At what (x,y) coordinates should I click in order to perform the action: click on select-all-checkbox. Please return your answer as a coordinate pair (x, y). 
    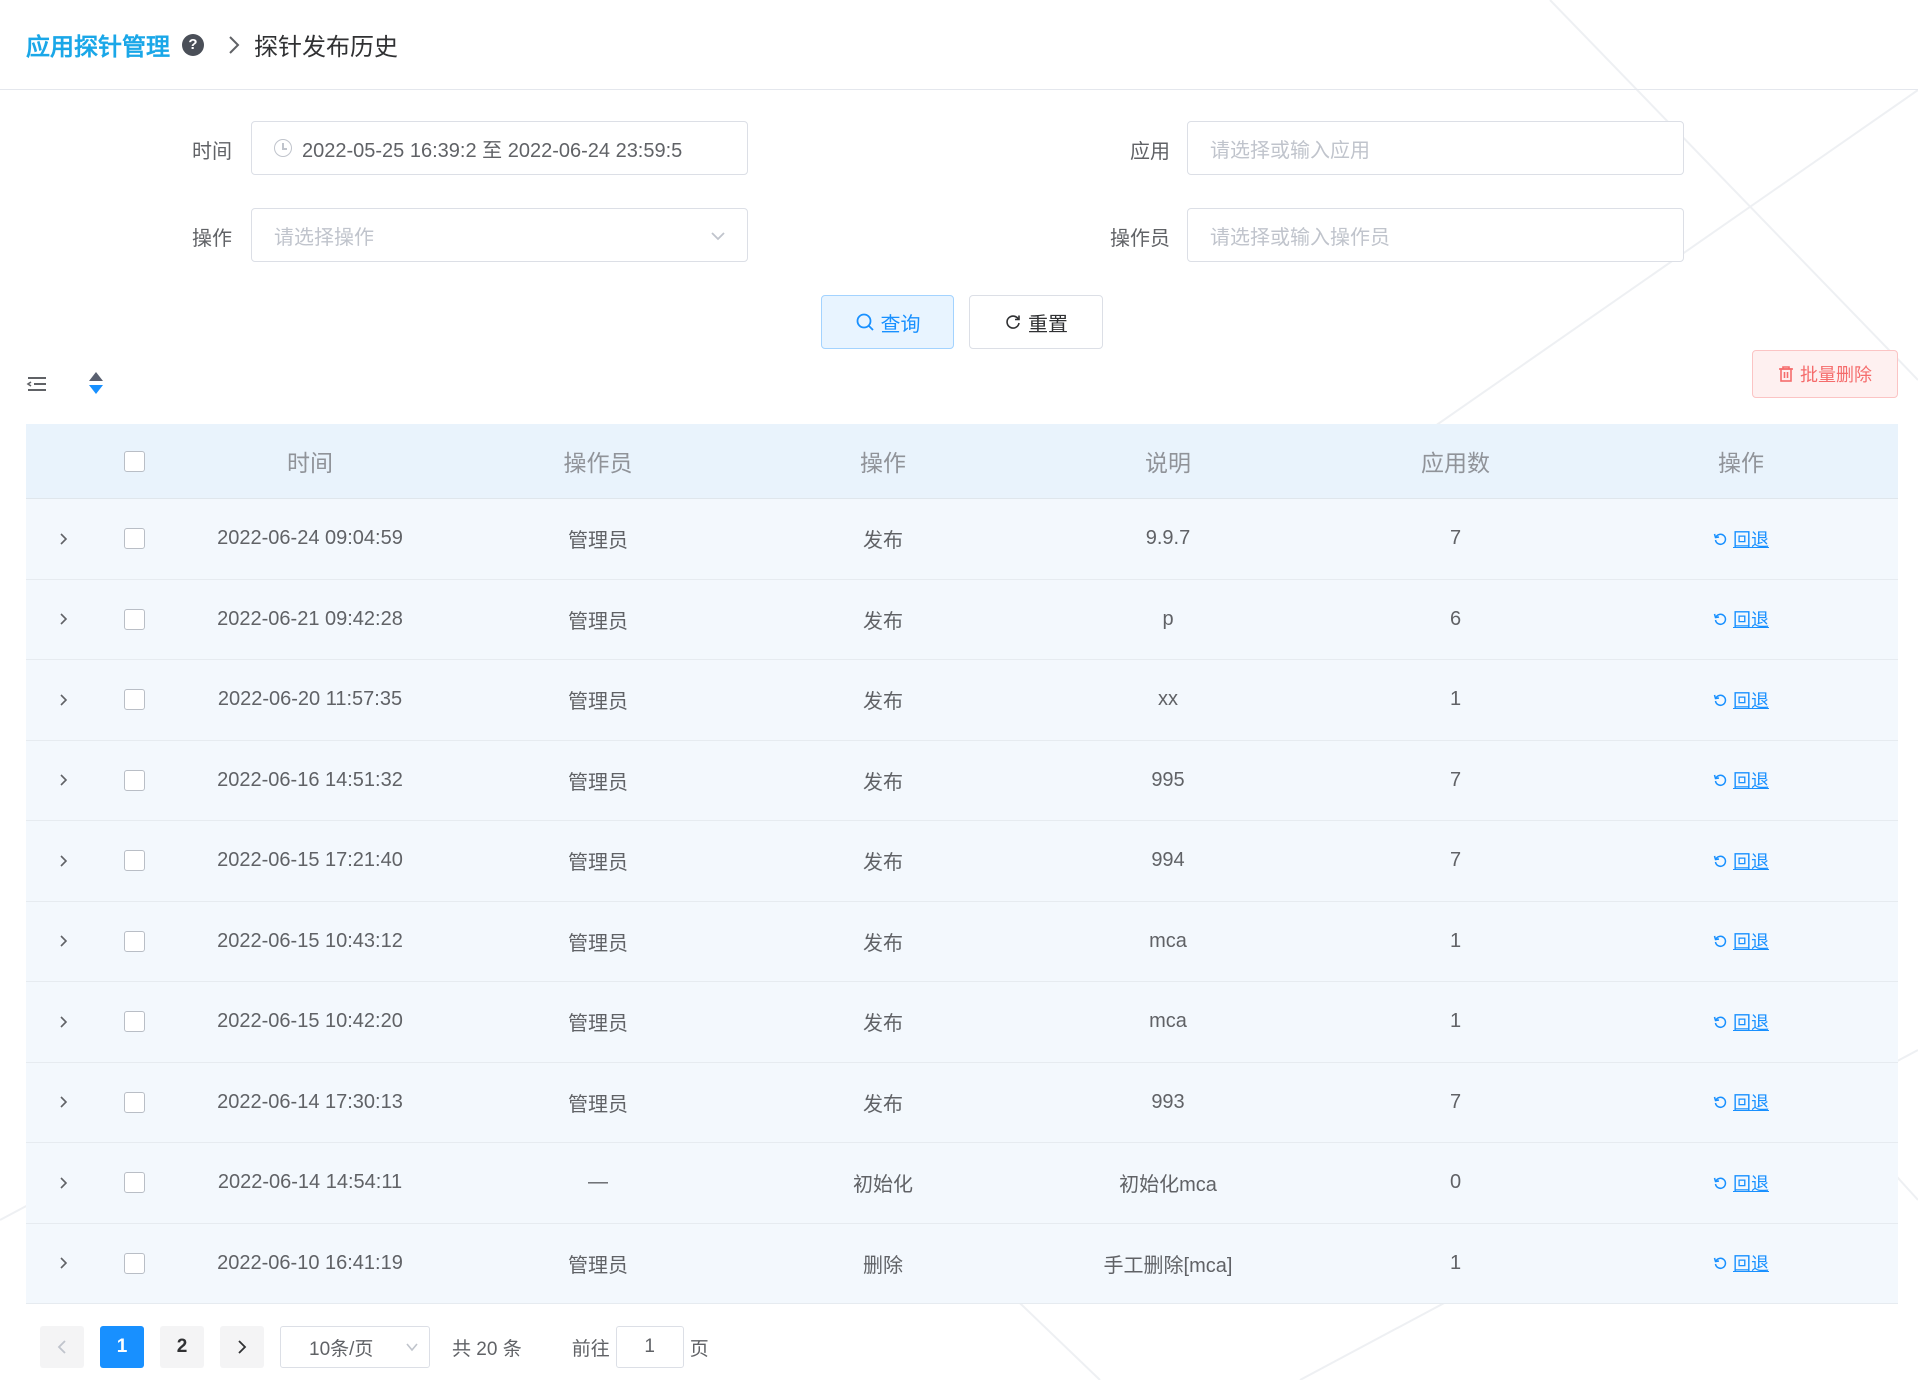
    Looking at the image, I should click on (134, 461).